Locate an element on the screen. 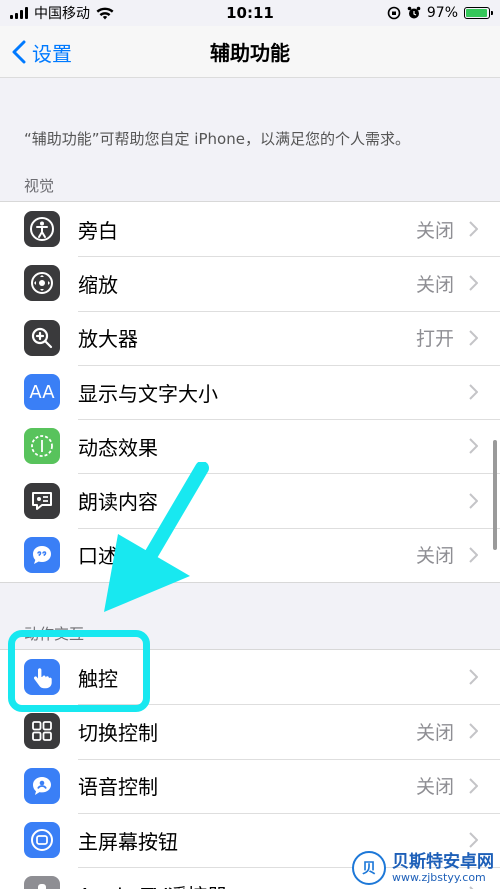 This screenshot has width=500, height=889. zoom-icon is located at coordinates (42, 283).